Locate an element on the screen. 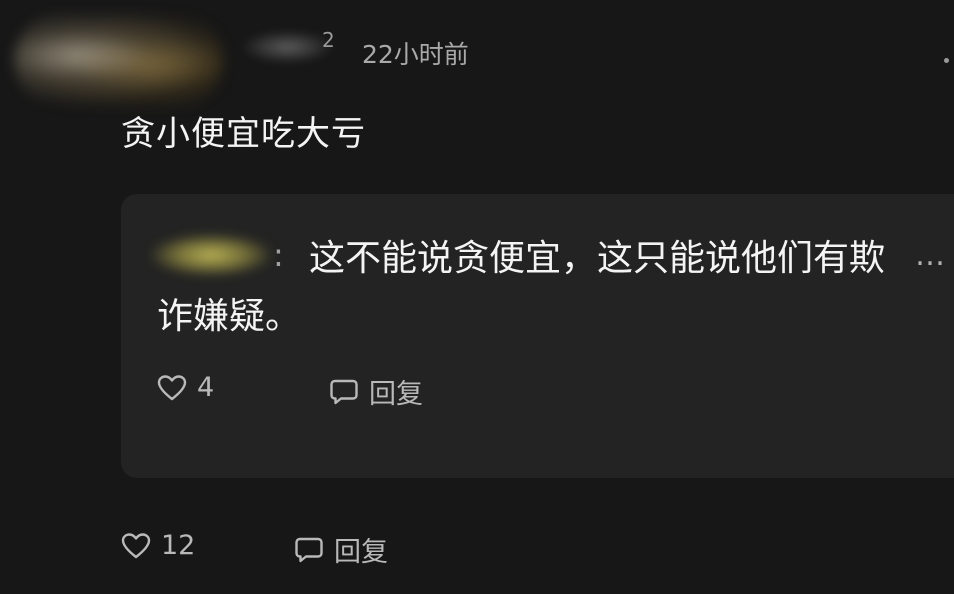 The image size is (954, 594). reply-like-count: 4 is located at coordinates (206, 387).